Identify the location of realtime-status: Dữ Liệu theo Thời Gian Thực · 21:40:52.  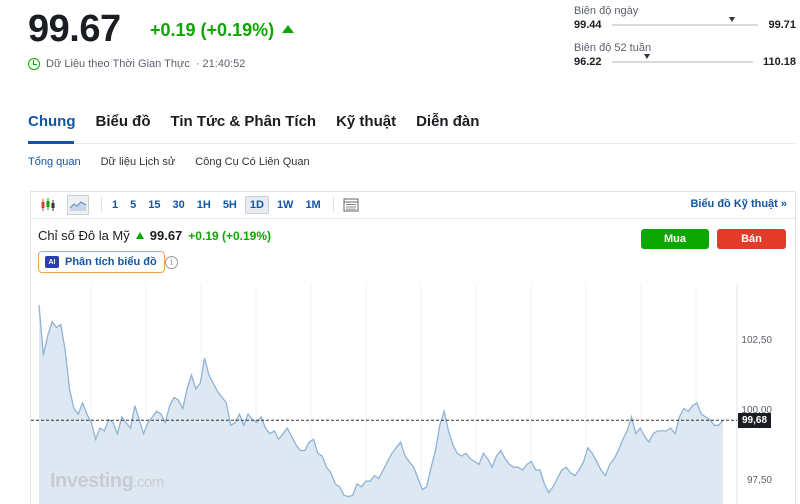
(136, 64).